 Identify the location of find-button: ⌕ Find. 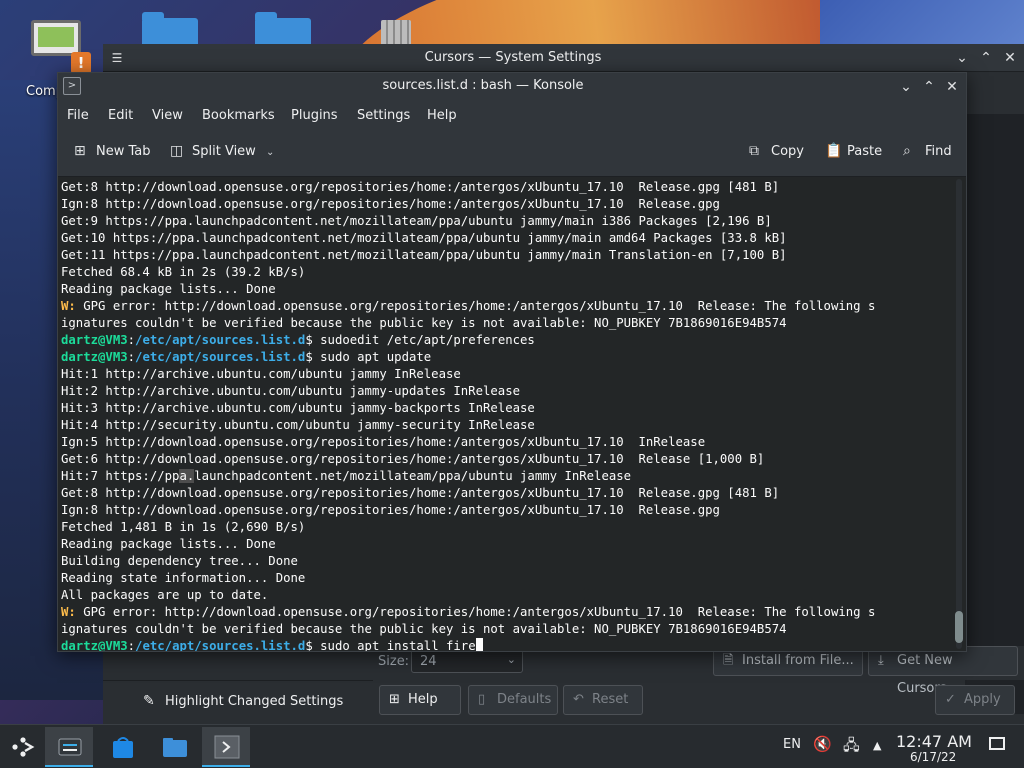
(927, 153).